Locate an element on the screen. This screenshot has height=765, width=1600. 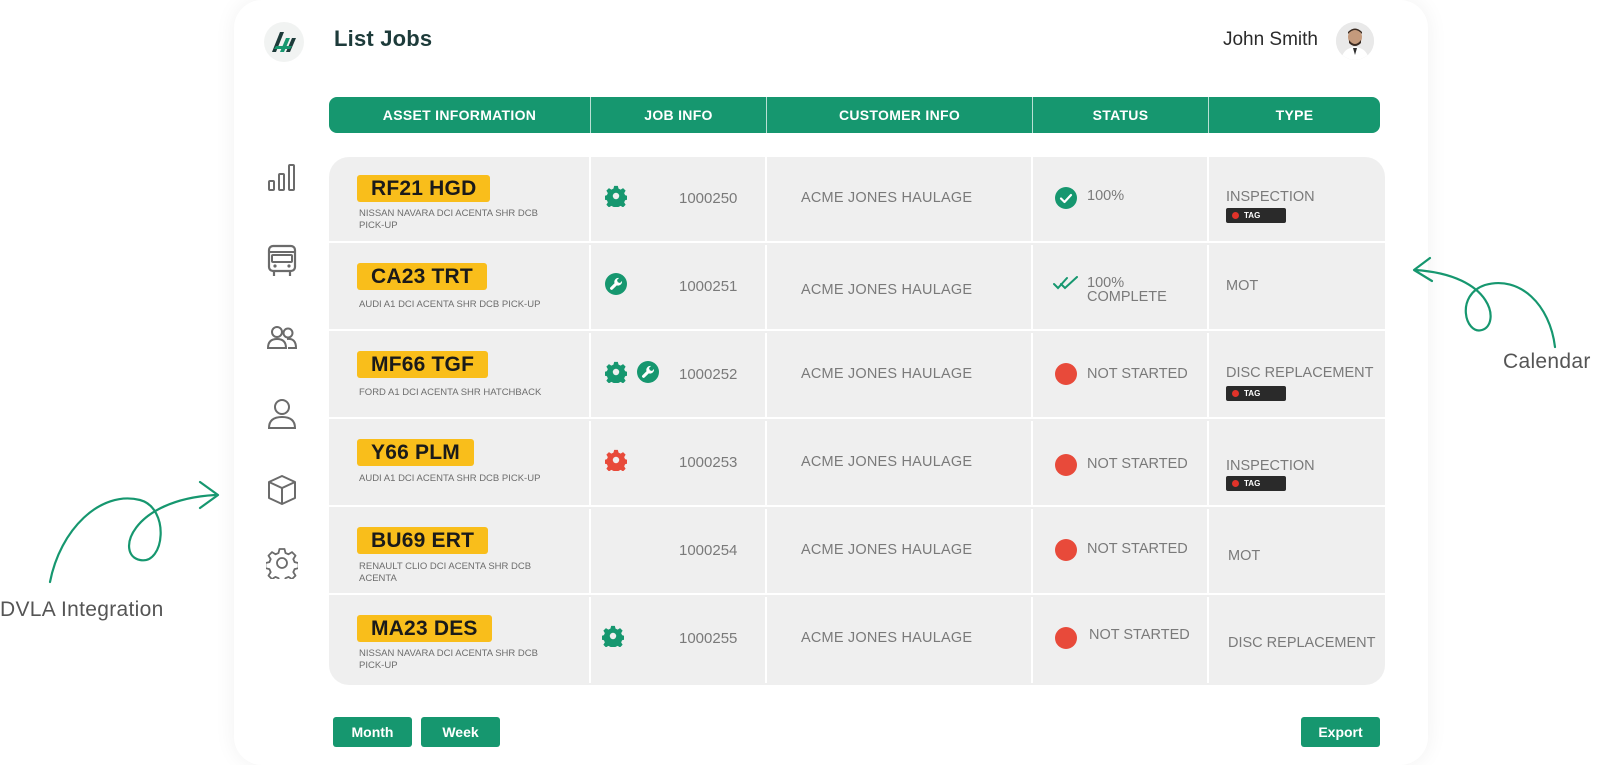
dvla-annotation: DVLA Integration is located at coordinates (82, 609).